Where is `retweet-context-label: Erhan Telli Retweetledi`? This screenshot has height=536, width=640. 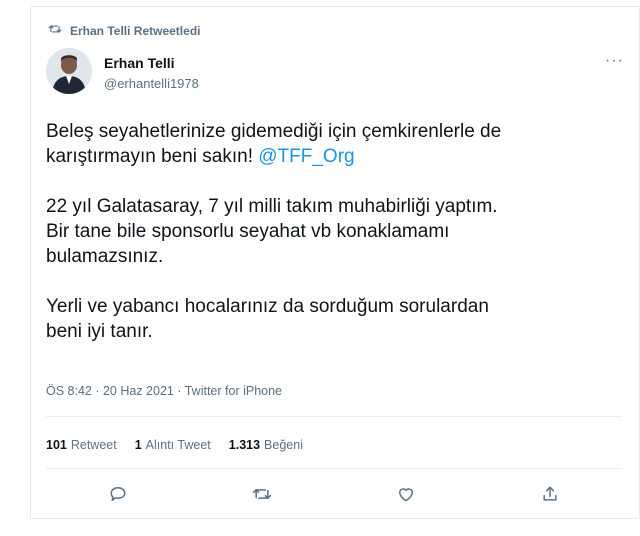
retweet-context-label: Erhan Telli Retweetledi is located at coordinates (135, 30).